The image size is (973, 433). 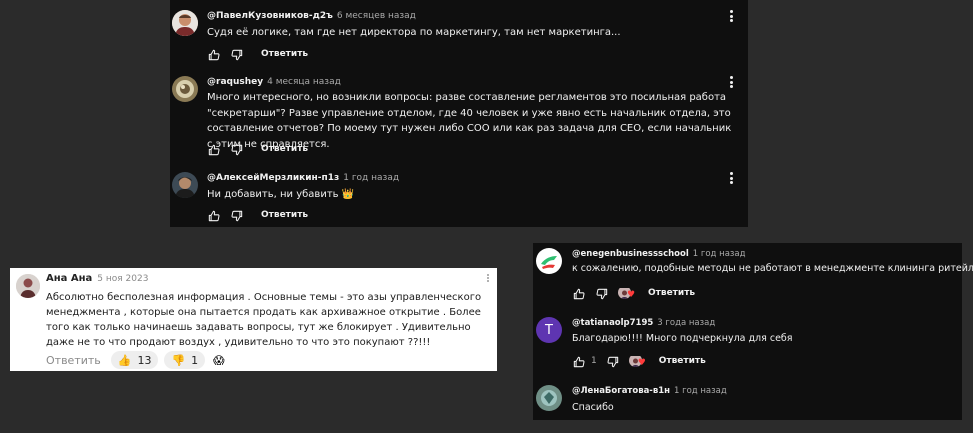 I want to click on comment-header: @ЛенаБогатова-в1н 1 год назад, so click(x=649, y=391).